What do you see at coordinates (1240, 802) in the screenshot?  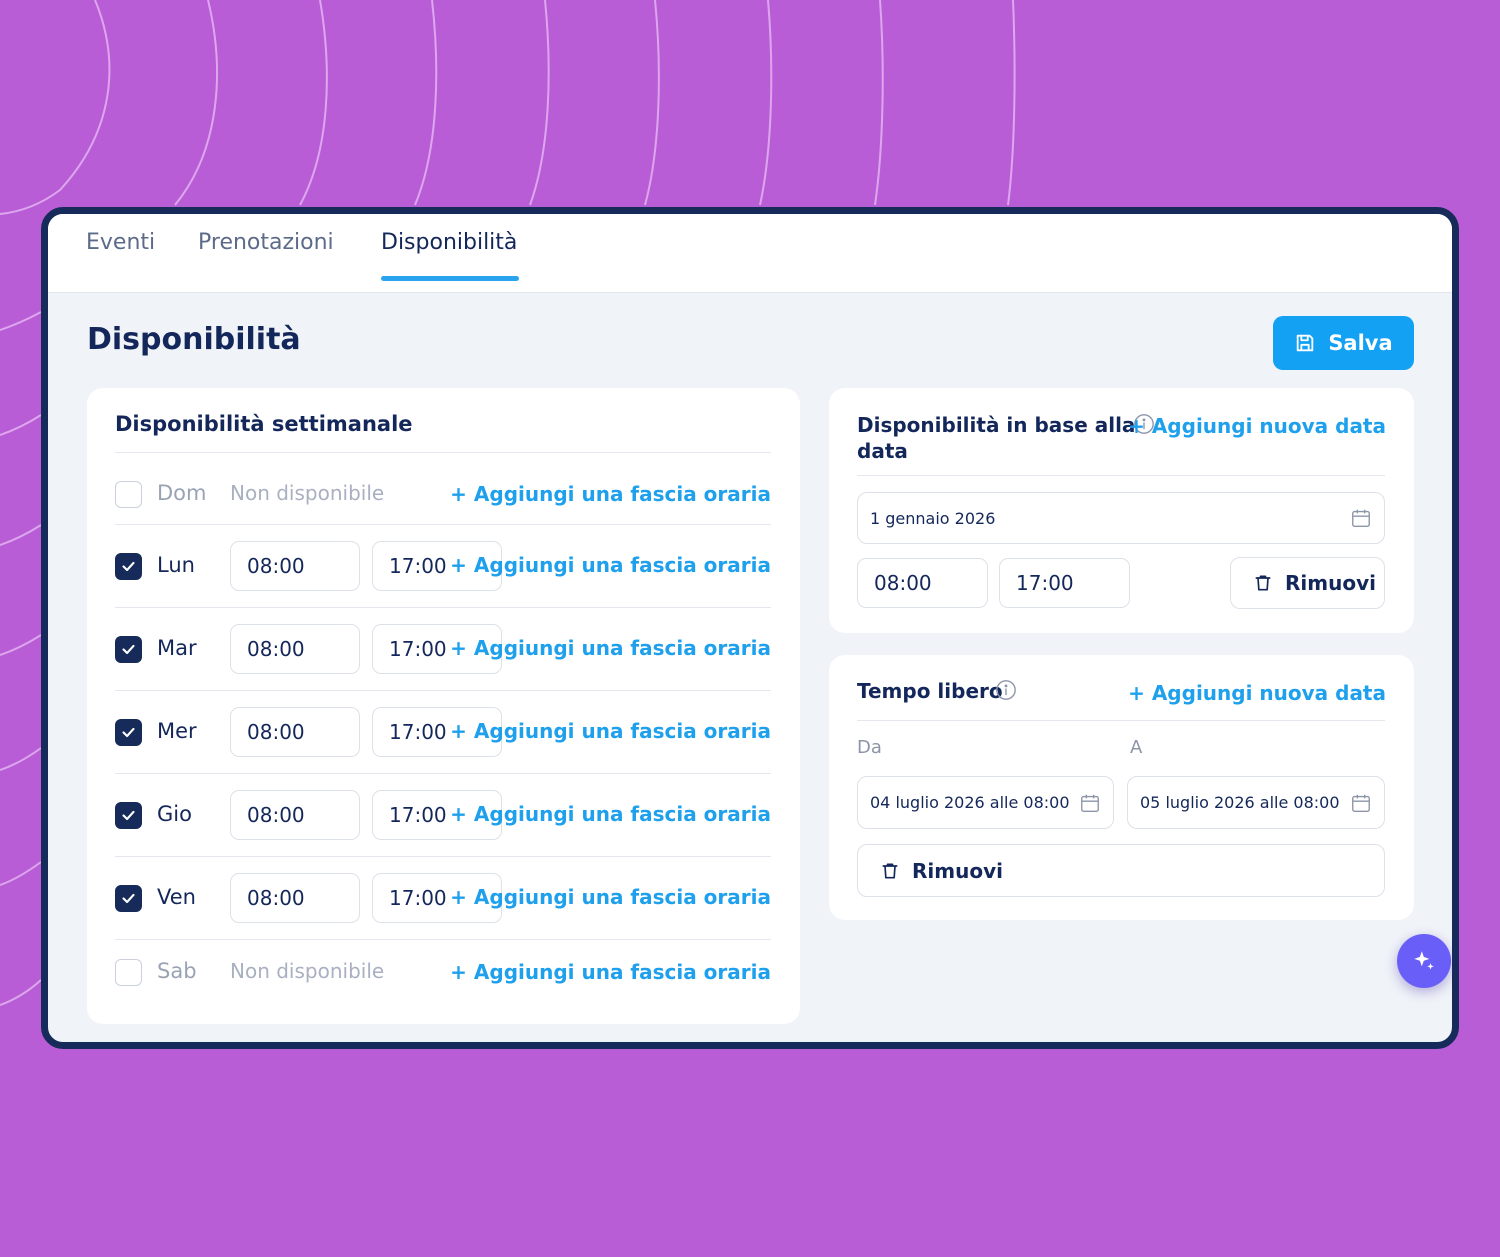 I see `to-datetime-value: 05 luglio 2026 alle 08:00` at bounding box center [1240, 802].